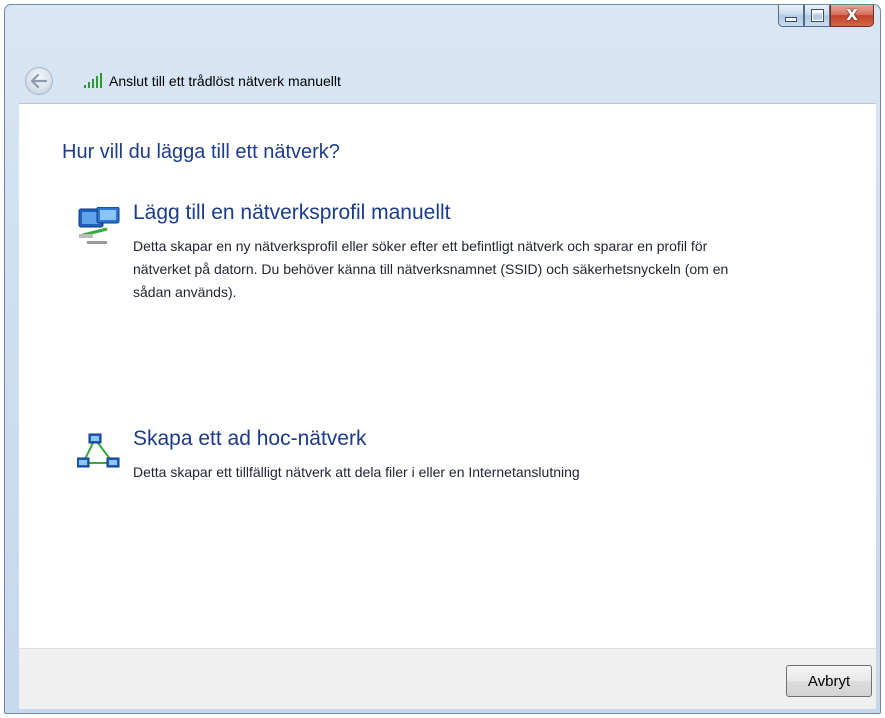  Describe the element at coordinates (98, 450) in the screenshot. I see `ad-hoc-network-icon` at that location.